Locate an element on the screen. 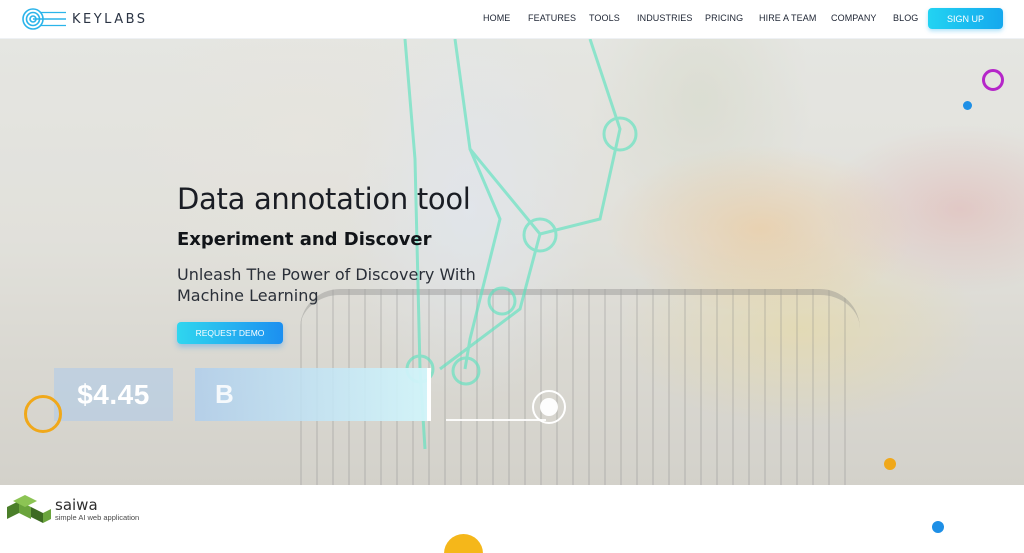 The width and height of the screenshot is (1024, 553). nav-features: FEATURES is located at coordinates (552, 18).